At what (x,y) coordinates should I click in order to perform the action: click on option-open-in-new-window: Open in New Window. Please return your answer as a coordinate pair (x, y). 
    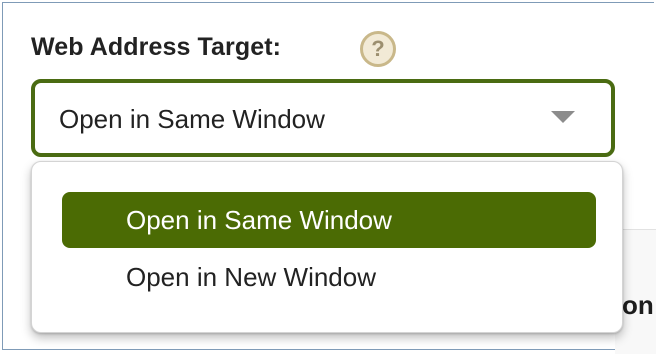
    Looking at the image, I should click on (329, 277).